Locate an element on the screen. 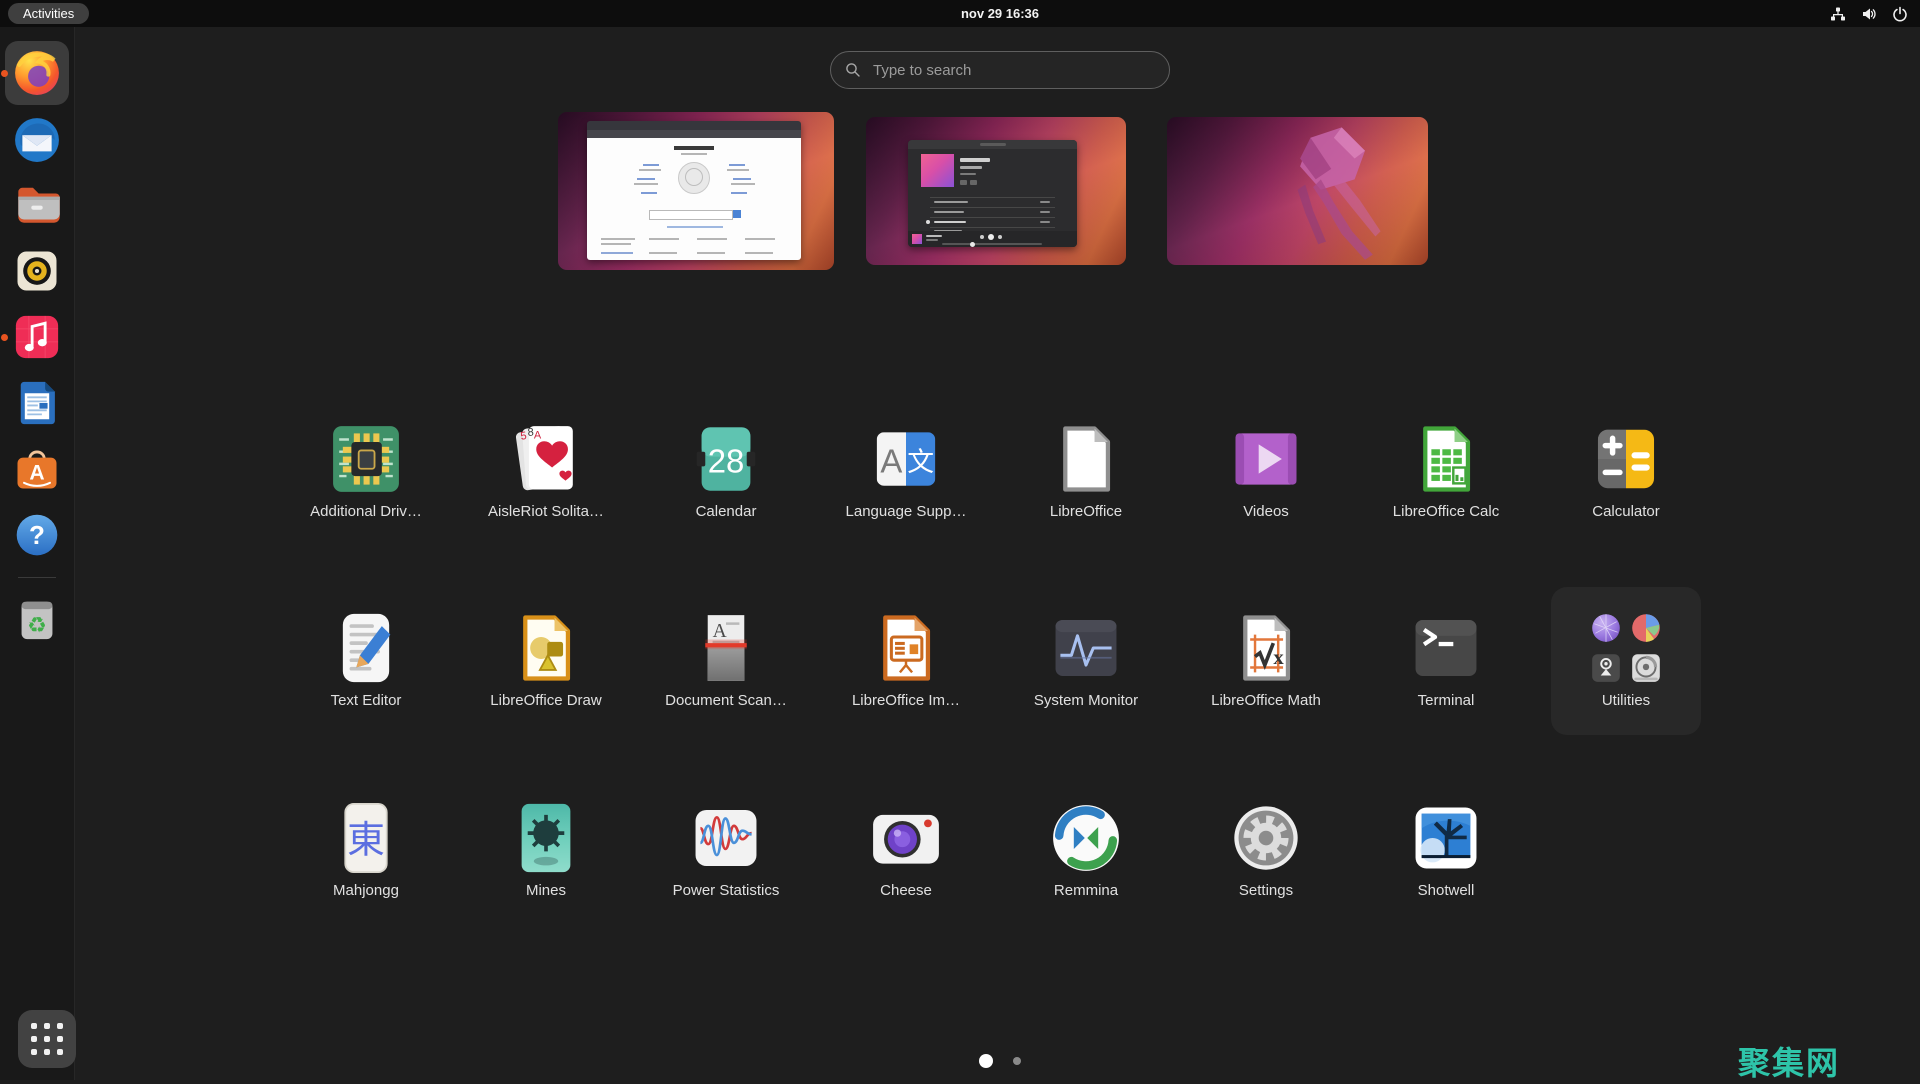 The height and width of the screenshot is (1084, 1920). show-applications-button is located at coordinates (47, 1039).